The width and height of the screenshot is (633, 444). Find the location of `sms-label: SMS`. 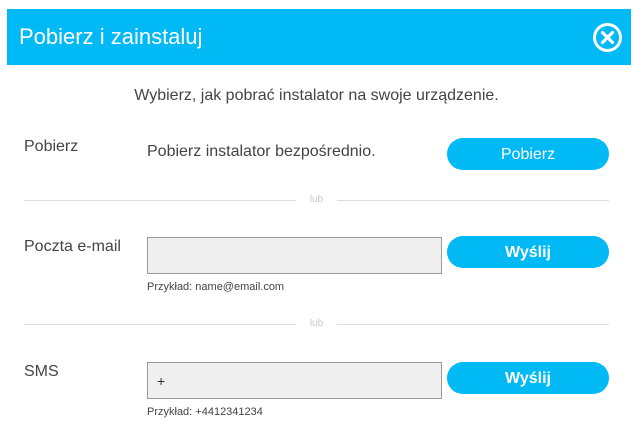

sms-label: SMS is located at coordinates (41, 371).